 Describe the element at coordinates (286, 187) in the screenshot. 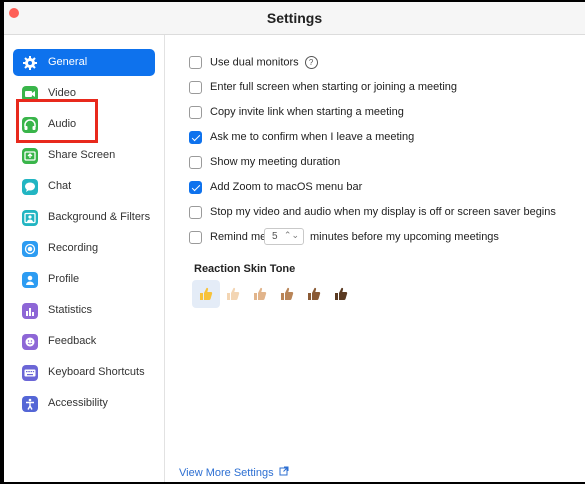

I see `option-label: Add Zoom to macOS menu bar` at that location.